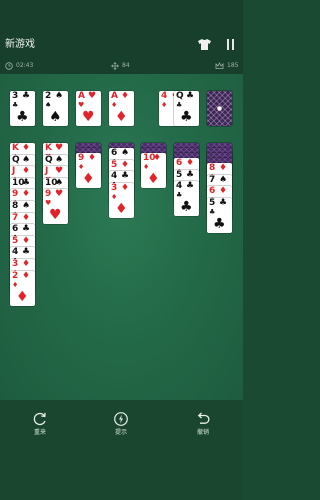 The width and height of the screenshot is (320, 500). What do you see at coordinates (121, 419) in the screenshot?
I see `hint-icon` at bounding box center [121, 419].